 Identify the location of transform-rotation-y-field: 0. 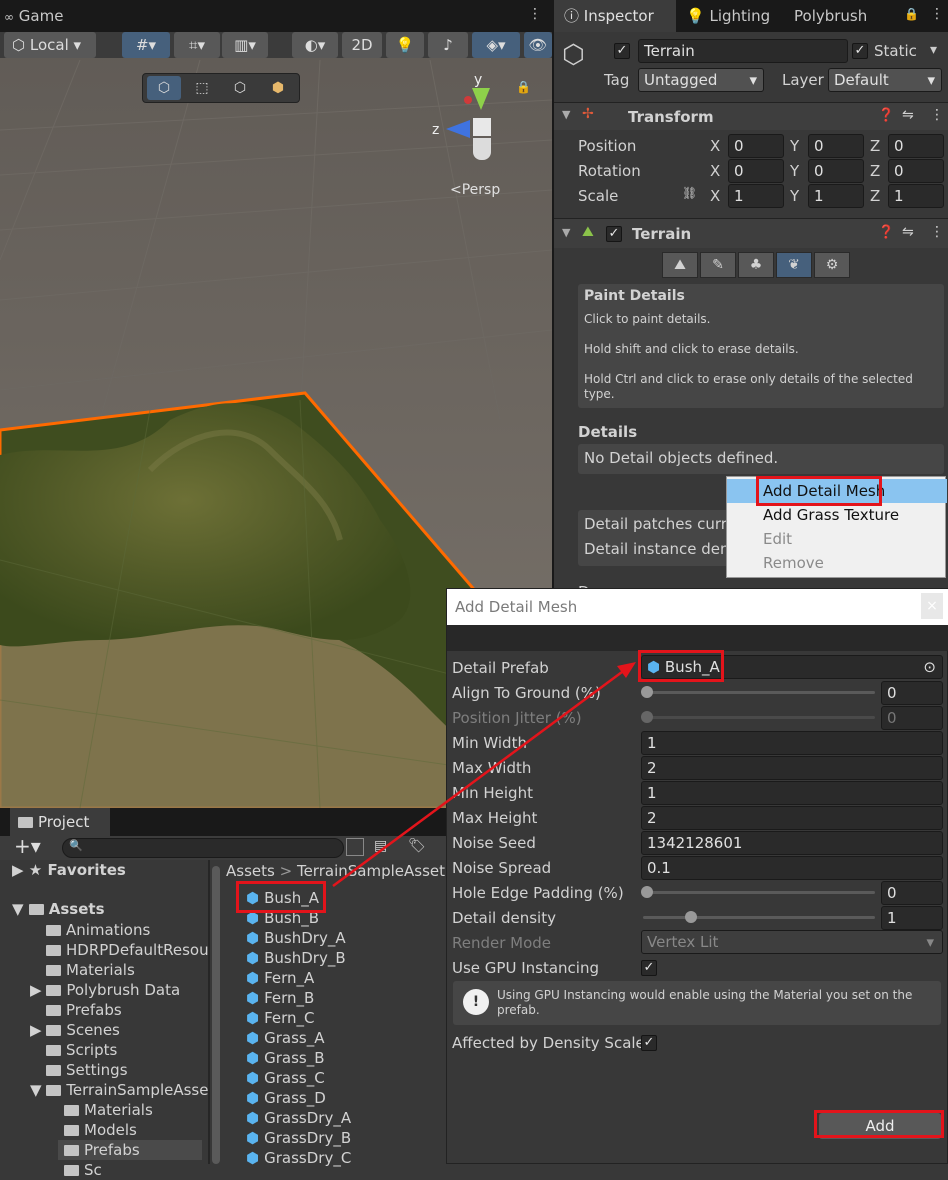
(836, 171).